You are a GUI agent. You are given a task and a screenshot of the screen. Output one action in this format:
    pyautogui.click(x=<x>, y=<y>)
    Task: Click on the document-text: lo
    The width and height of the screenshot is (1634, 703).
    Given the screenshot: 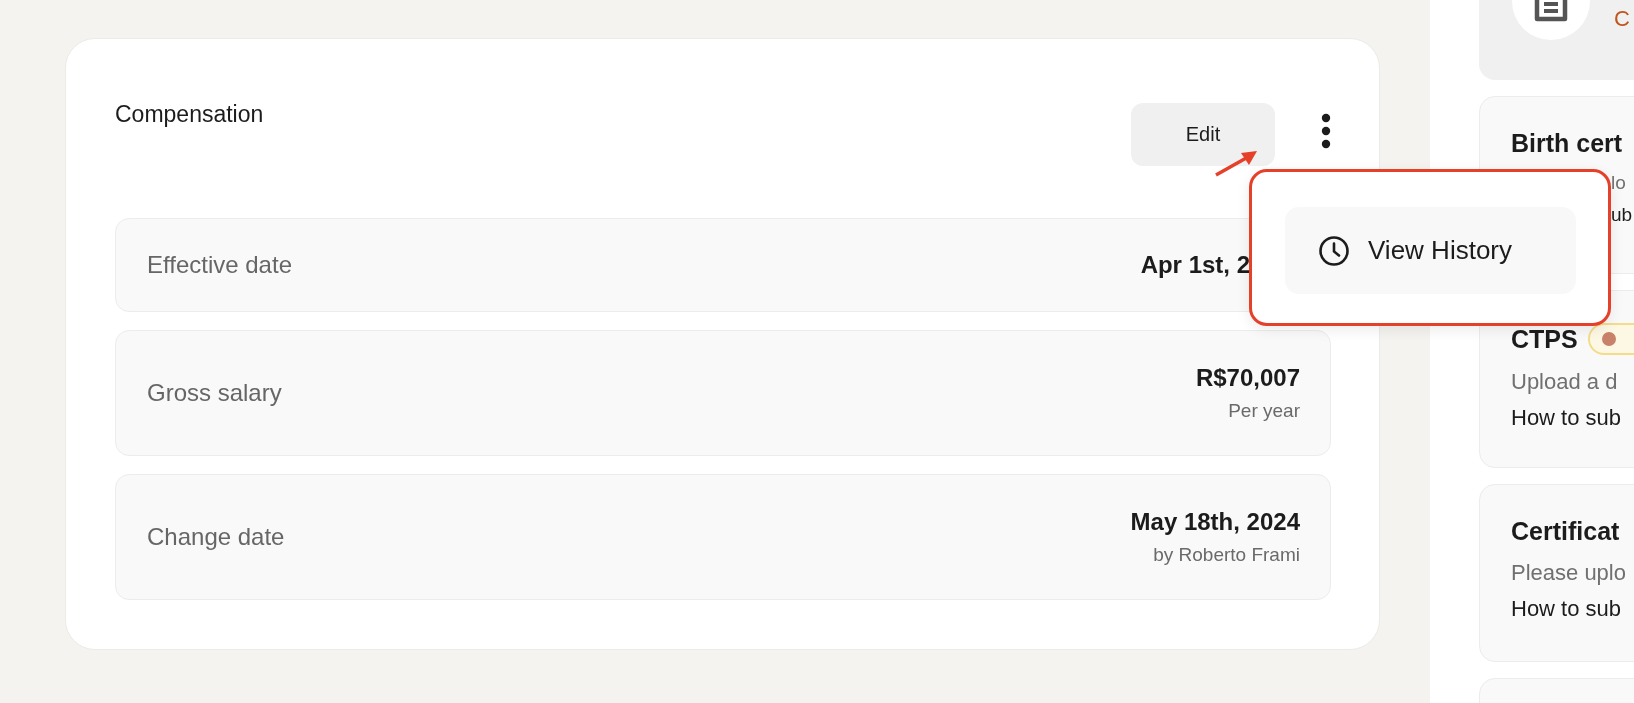 What is the action you would take?
    pyautogui.click(x=1618, y=183)
    